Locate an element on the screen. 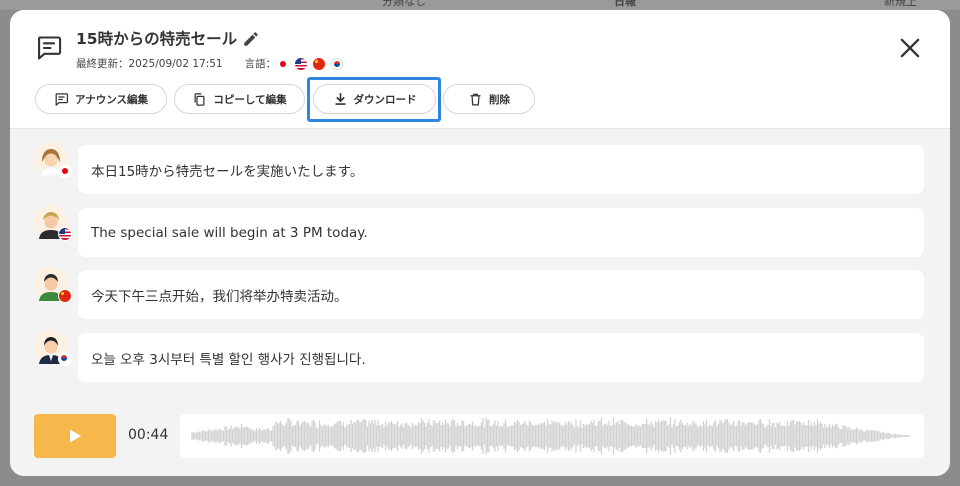 The image size is (960, 486). modal-meta: 最終更新： 2025/09/02 17:51 言語： is located at coordinates (210, 63).